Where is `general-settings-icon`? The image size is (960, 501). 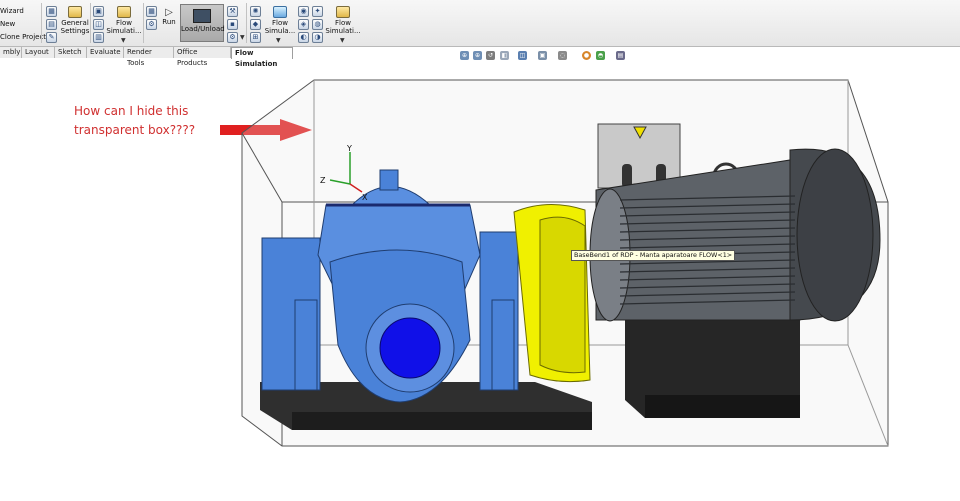
general-settings-icon is located at coordinates (75, 12).